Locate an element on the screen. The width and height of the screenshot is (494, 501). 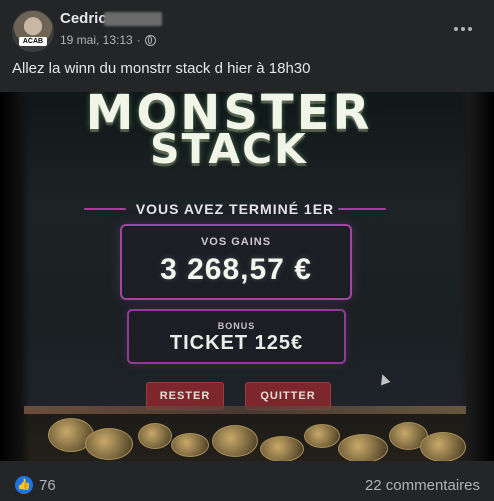
game-title: MONSTER STACK is located at coordinates (229, 131).